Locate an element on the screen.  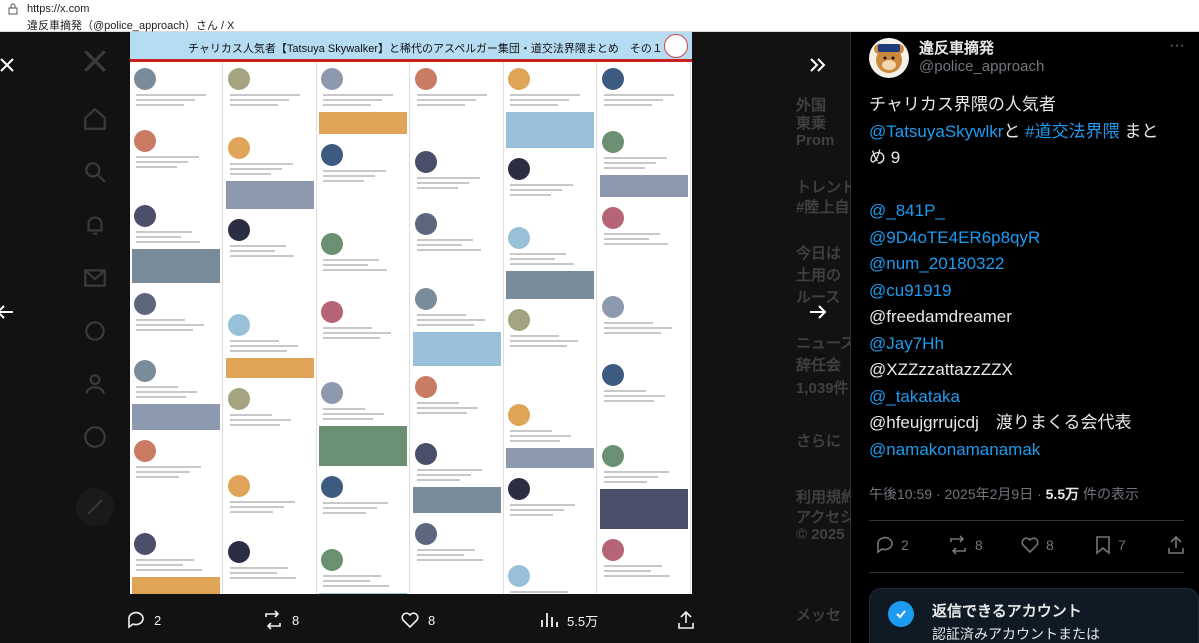
bg-text: さらに is located at coordinates (819, 441).